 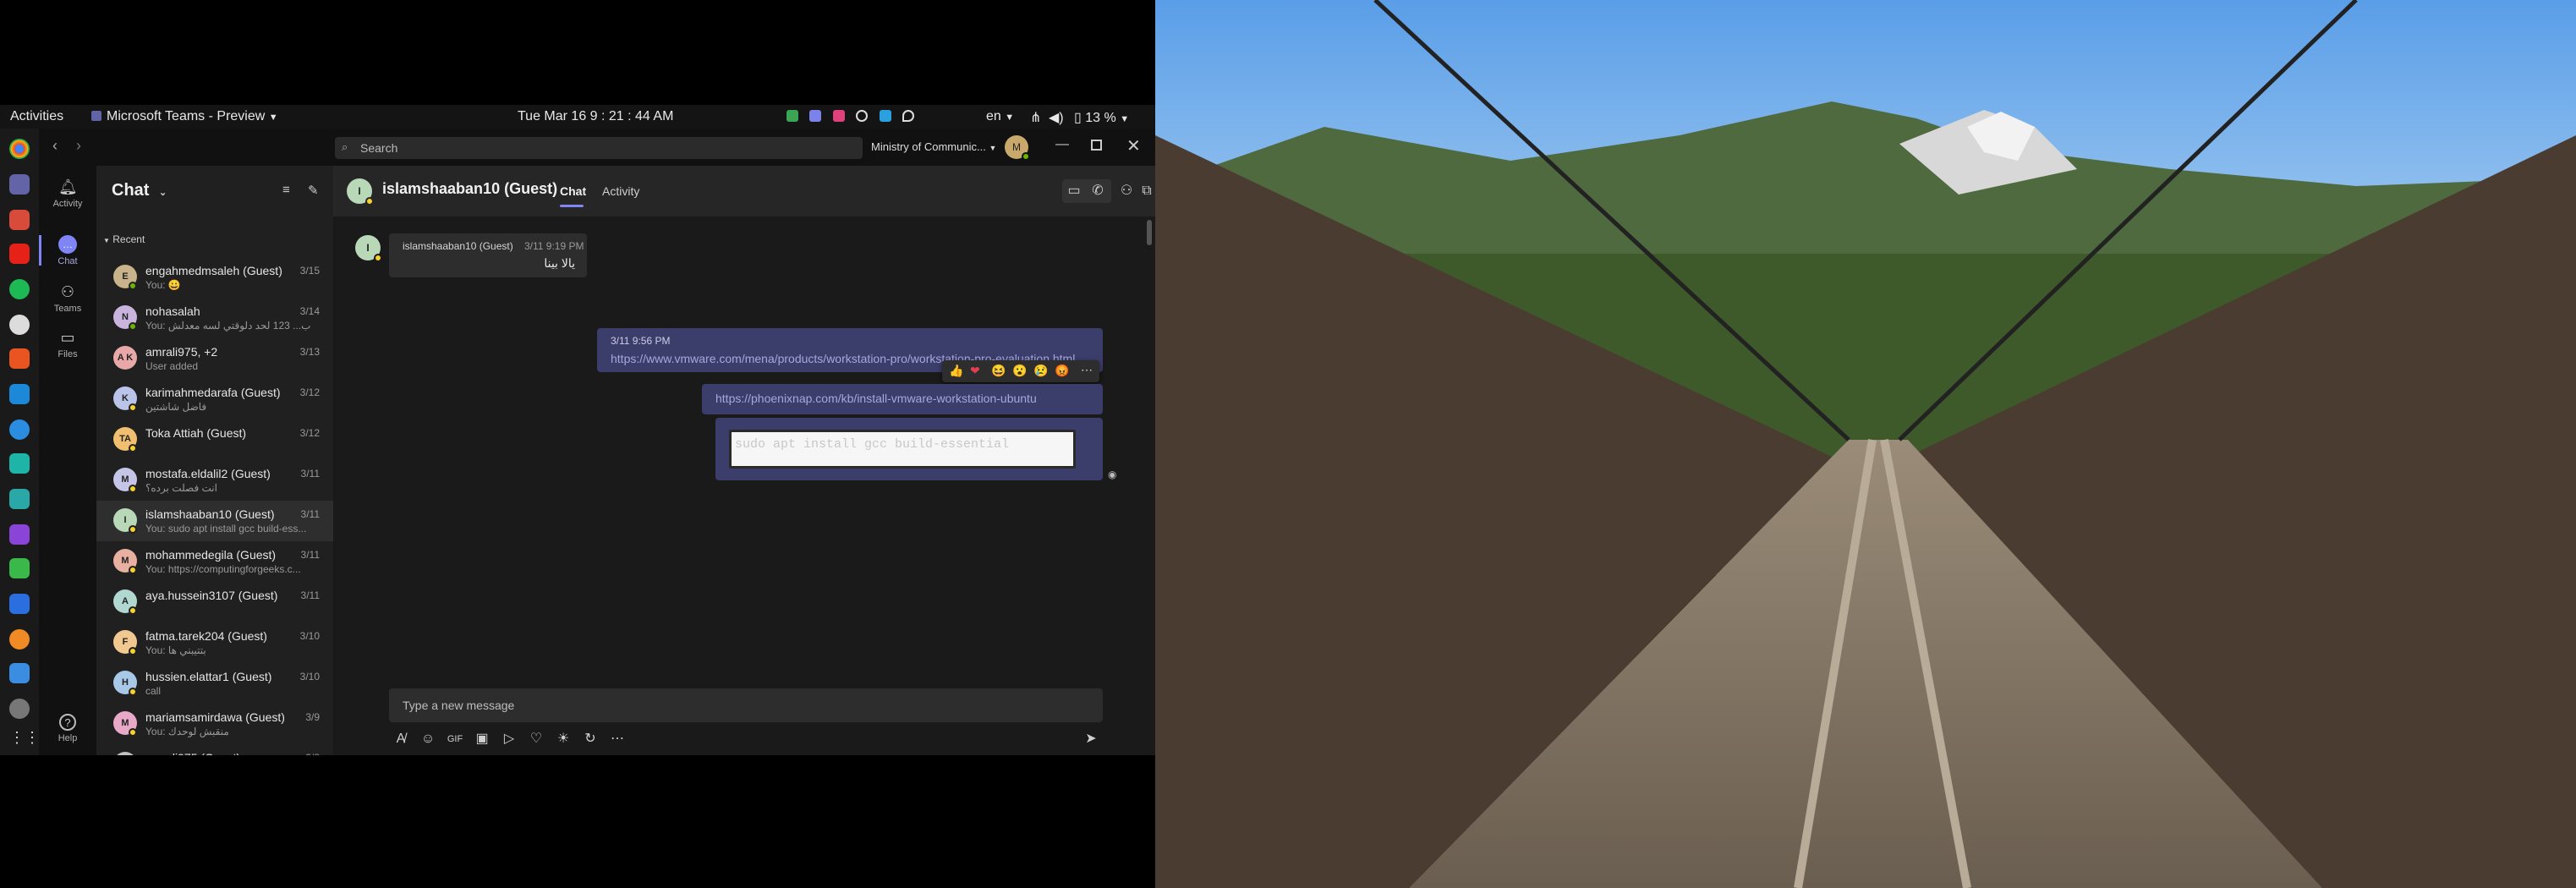 What do you see at coordinates (998, 371) in the screenshot?
I see `laugh-reaction-icon: 😆` at bounding box center [998, 371].